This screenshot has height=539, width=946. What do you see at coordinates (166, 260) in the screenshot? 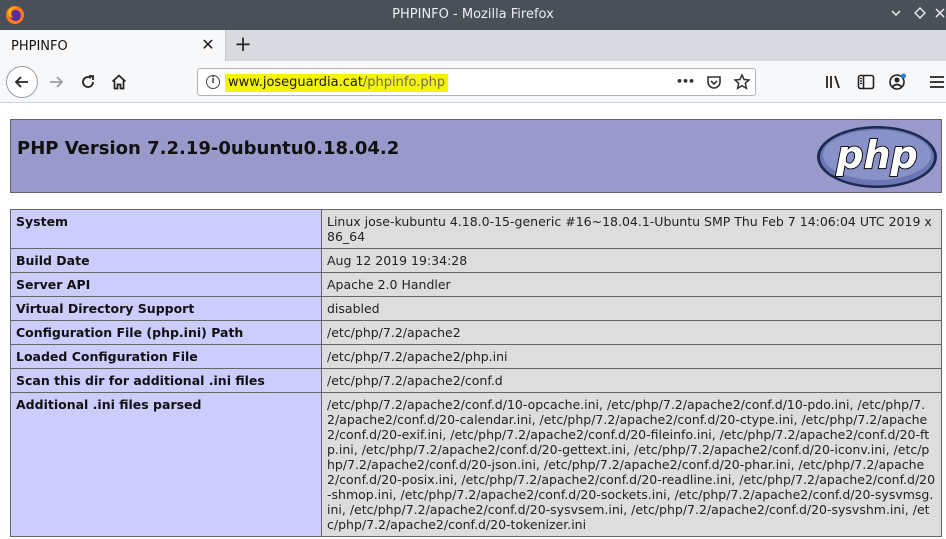
I see `row-key: Build Date` at bounding box center [166, 260].